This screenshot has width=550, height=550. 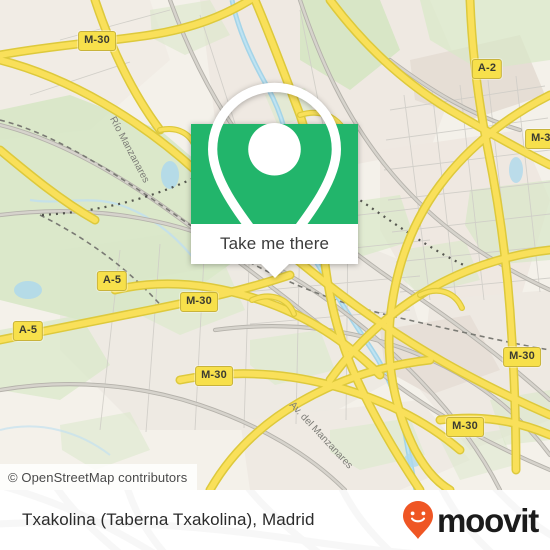 I want to click on attribution-text: © OpenStreetMap contributors, so click(x=98, y=477).